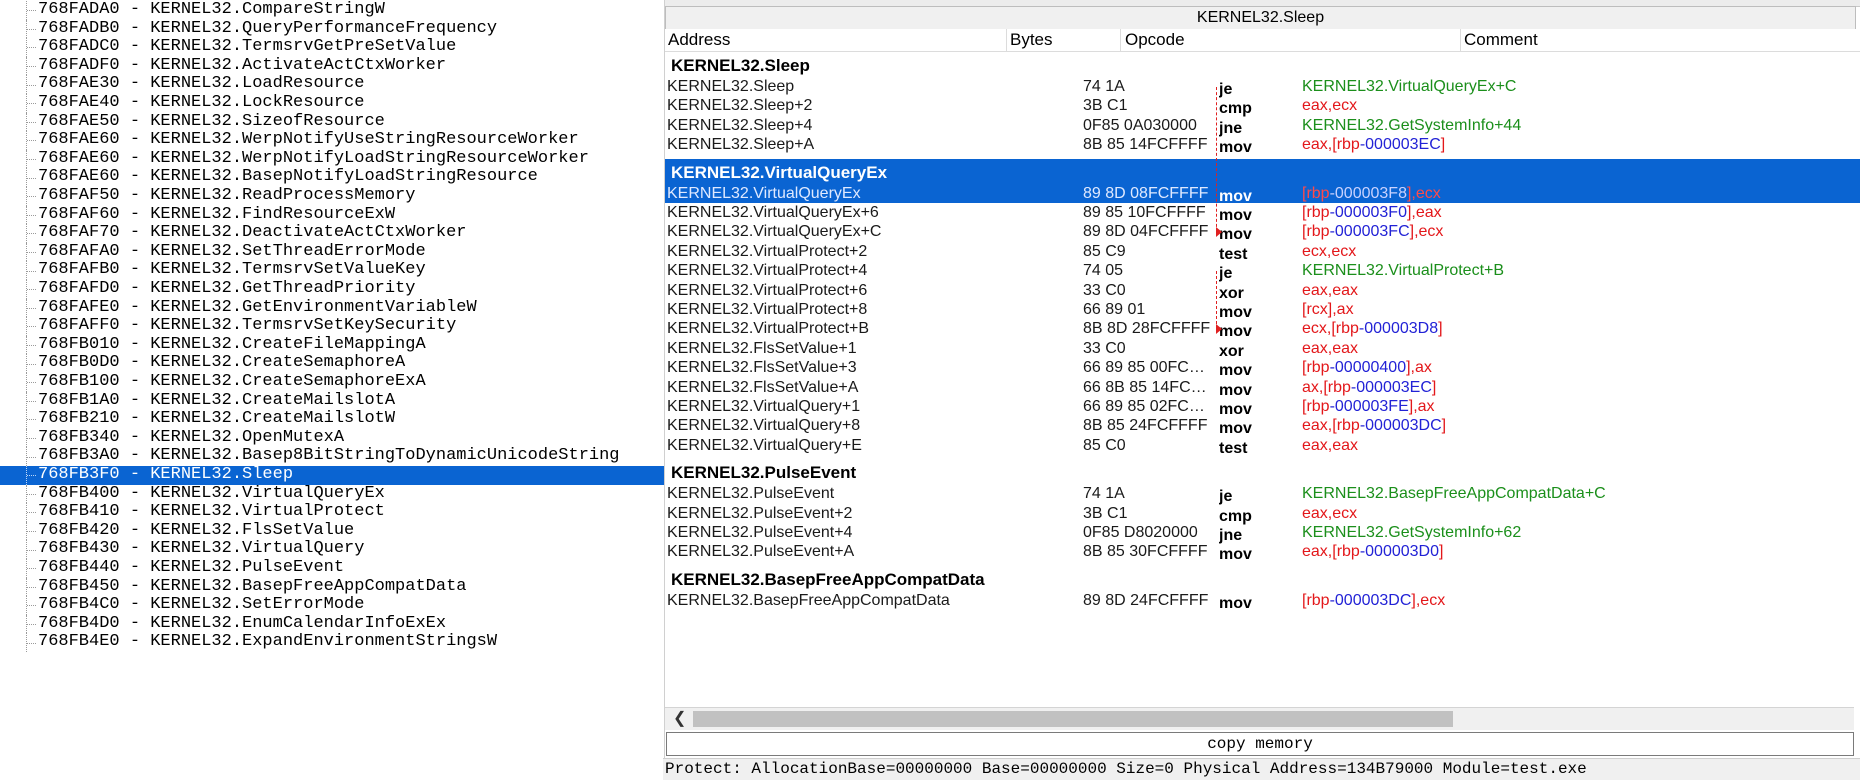 This screenshot has height=780, width=1860. I want to click on instruction-row: KERNEL32.PulseEvent+2 3B C1 cmp eax,ecx, so click(1262, 514).